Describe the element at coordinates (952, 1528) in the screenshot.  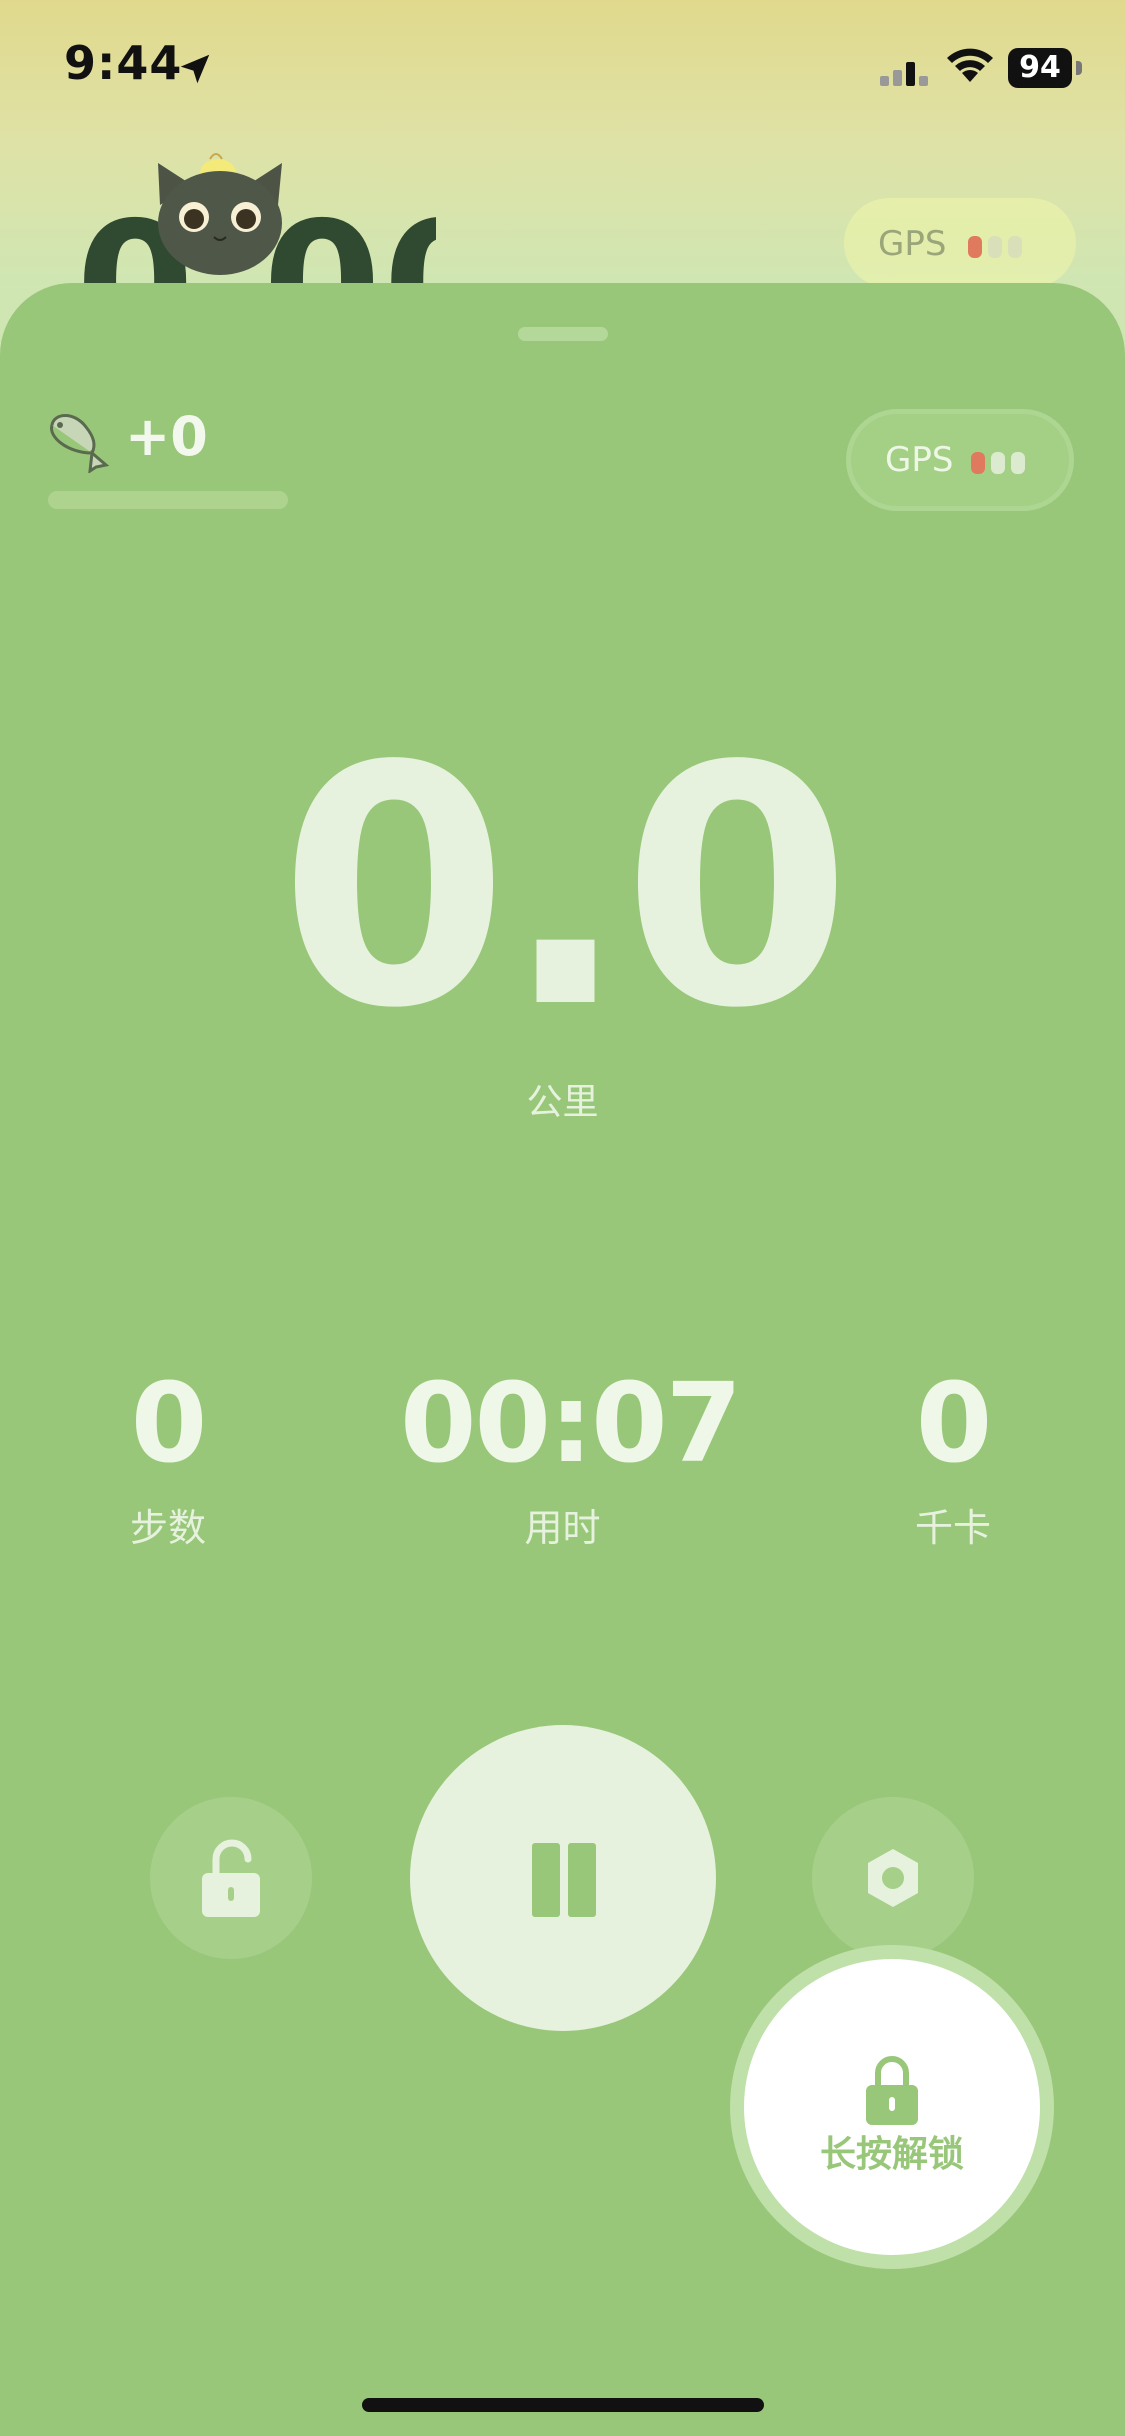
I see `calories-label: 千卡` at that location.